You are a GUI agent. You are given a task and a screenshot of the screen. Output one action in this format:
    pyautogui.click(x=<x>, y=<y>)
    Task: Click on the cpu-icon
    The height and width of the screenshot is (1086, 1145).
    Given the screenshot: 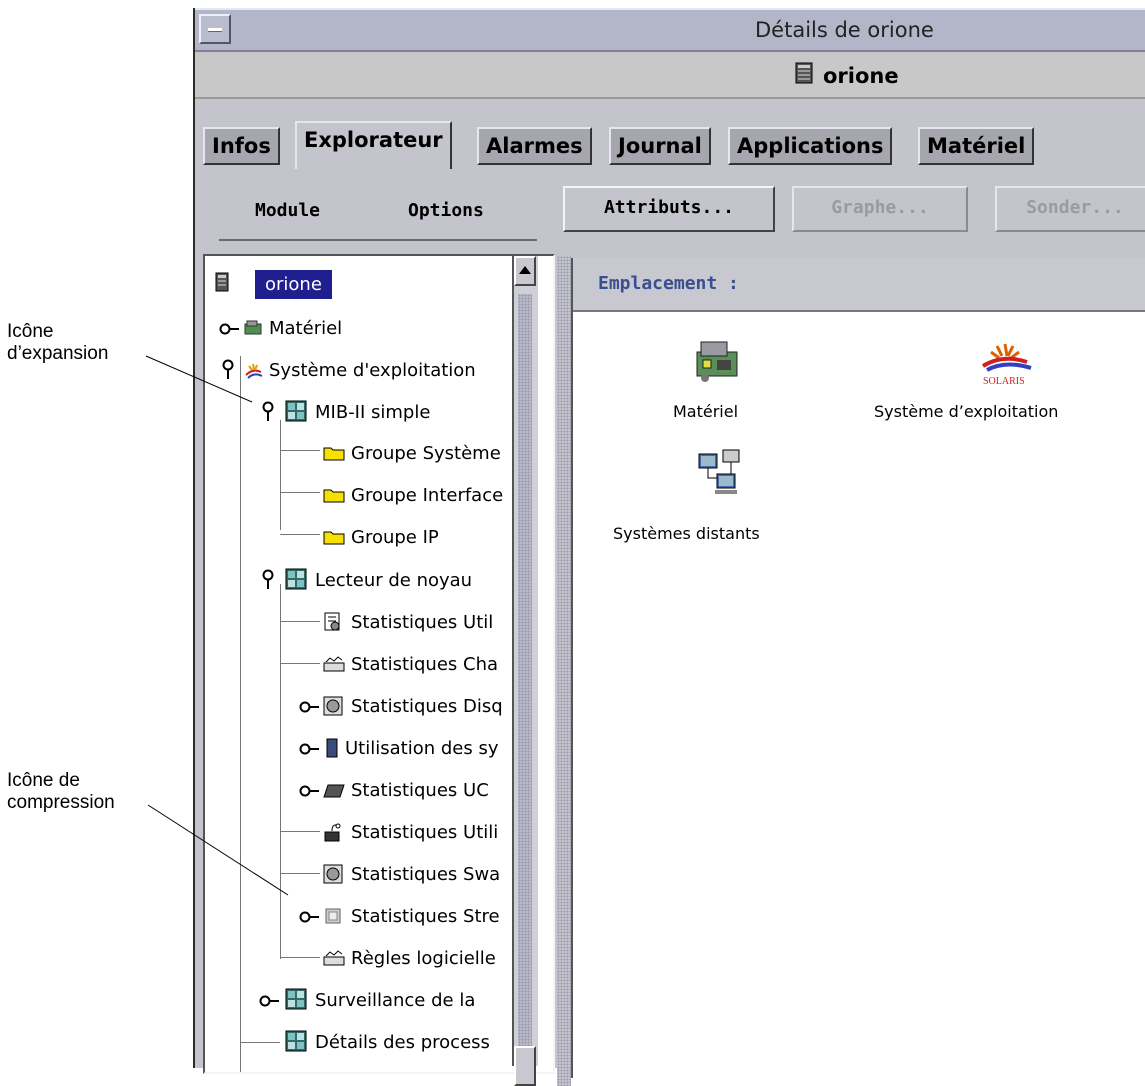 What is the action you would take?
    pyautogui.click(x=334, y=791)
    